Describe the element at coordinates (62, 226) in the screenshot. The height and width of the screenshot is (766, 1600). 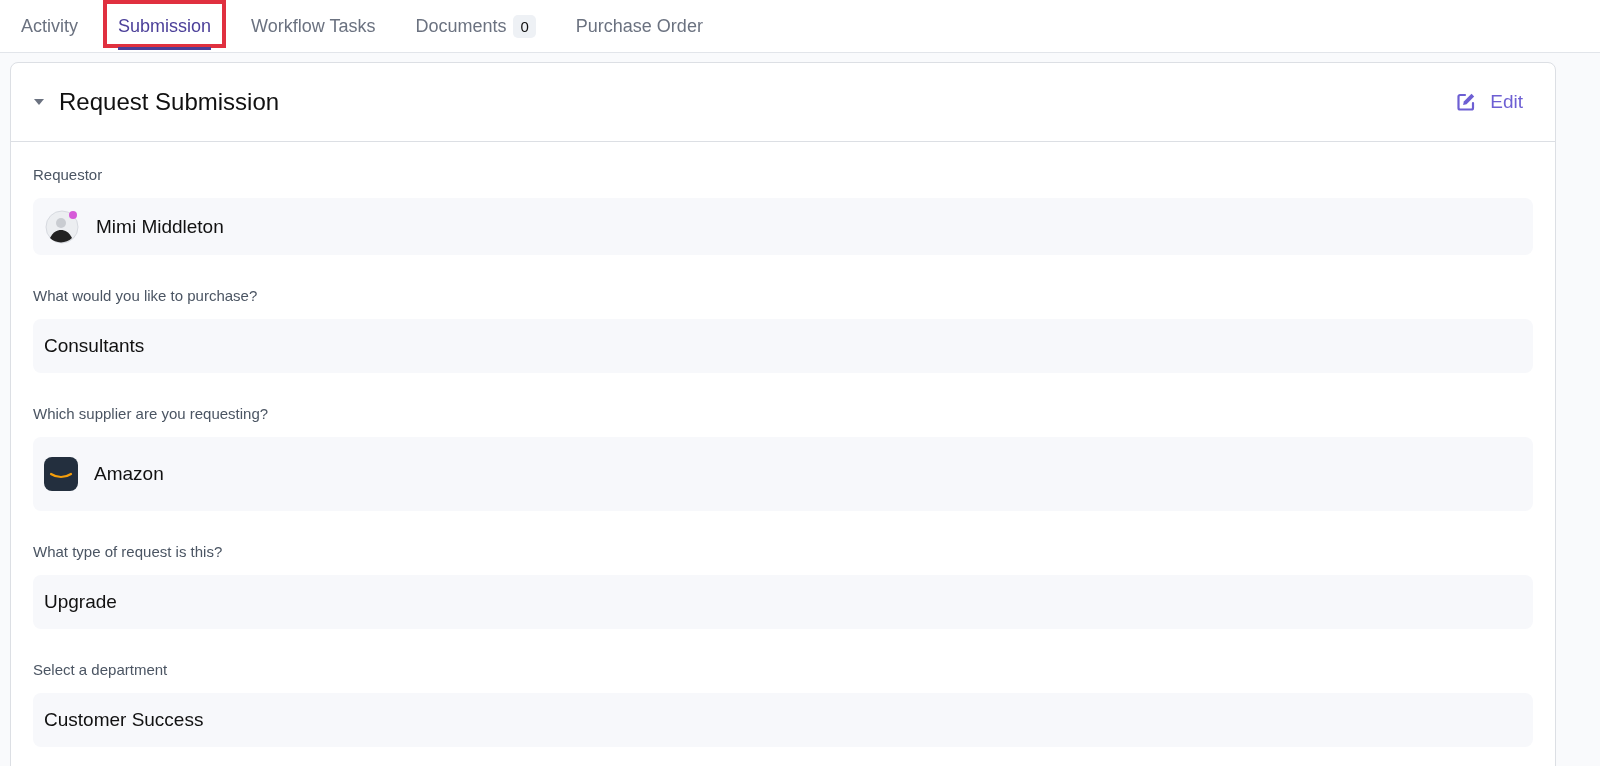
I see `avatar-icon` at that location.